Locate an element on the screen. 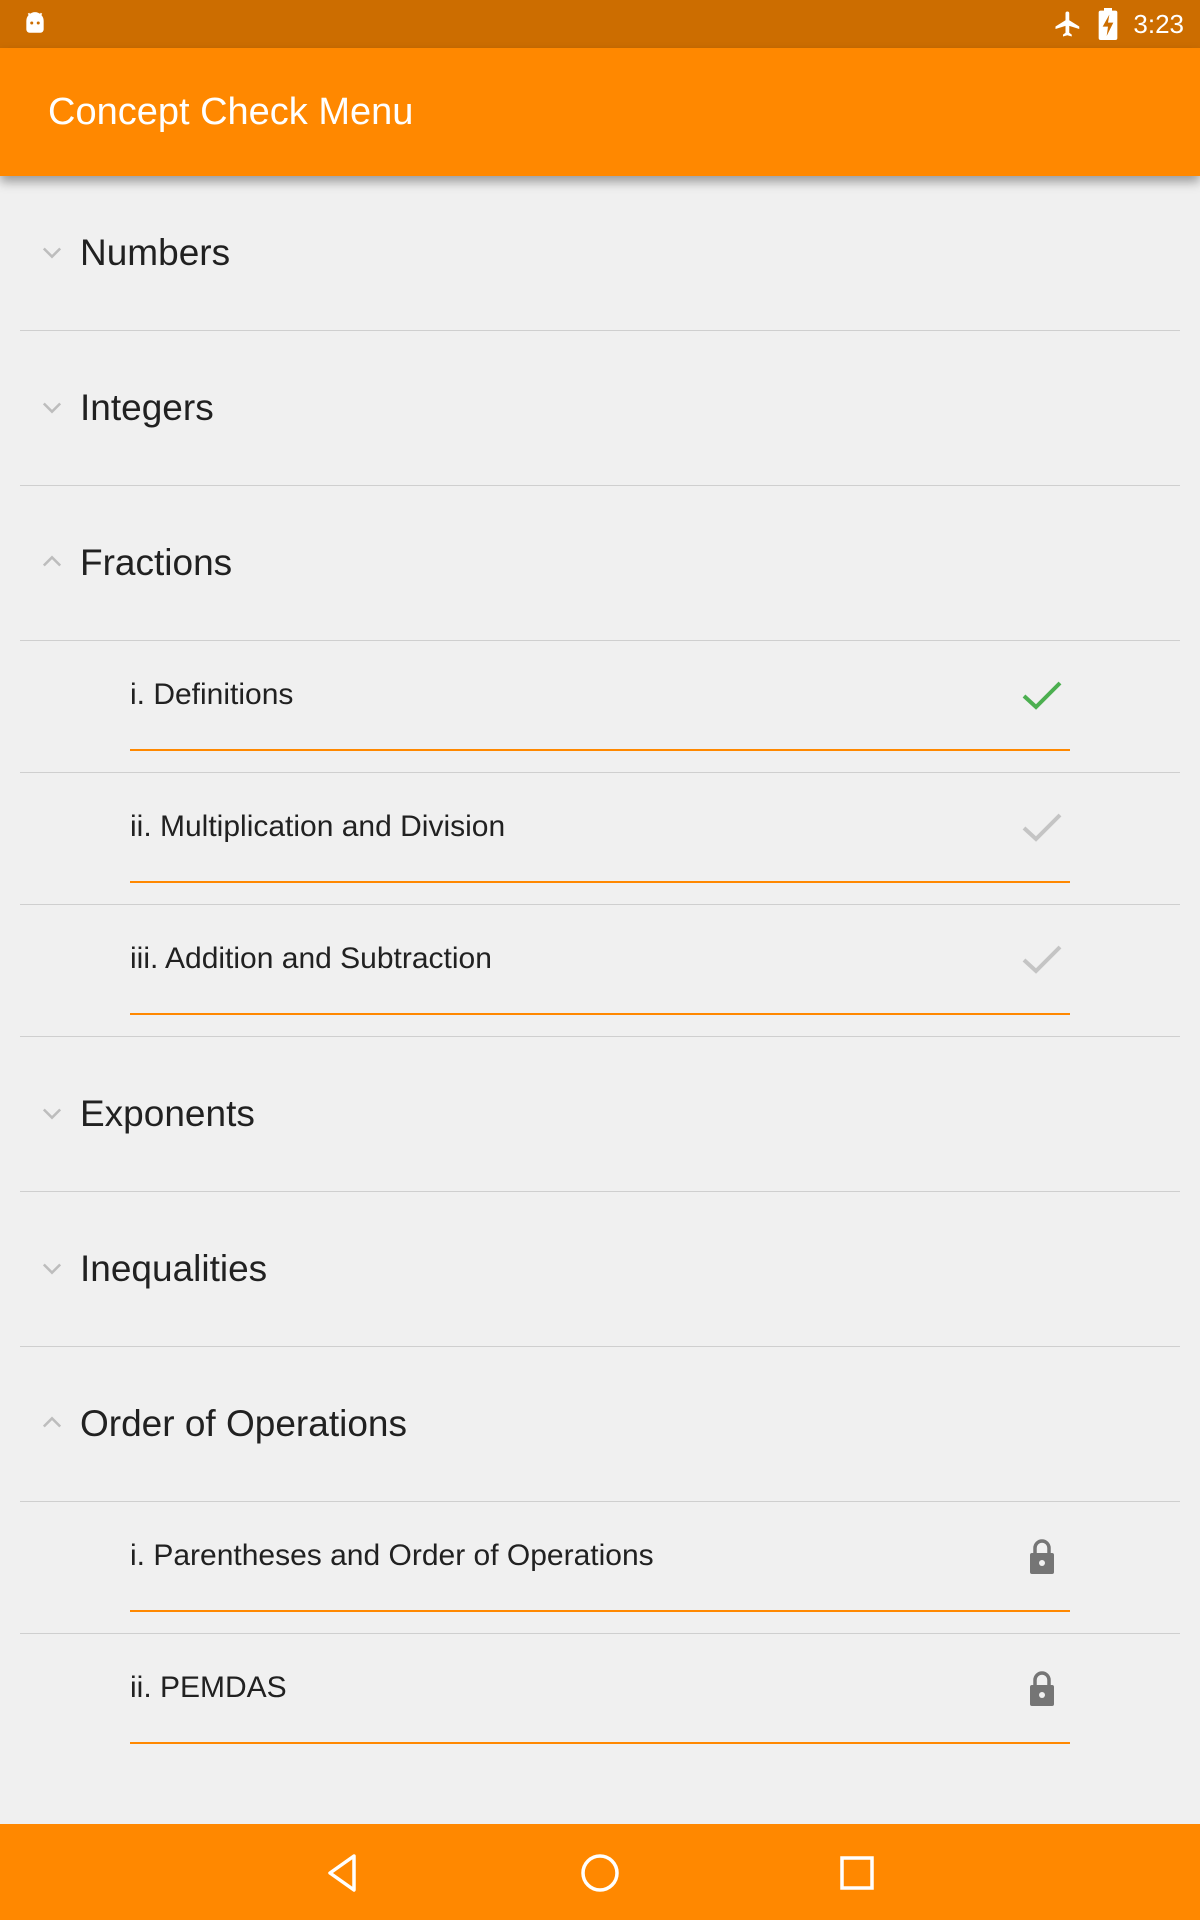  page-title: Concept Check Menu is located at coordinates (231, 112).